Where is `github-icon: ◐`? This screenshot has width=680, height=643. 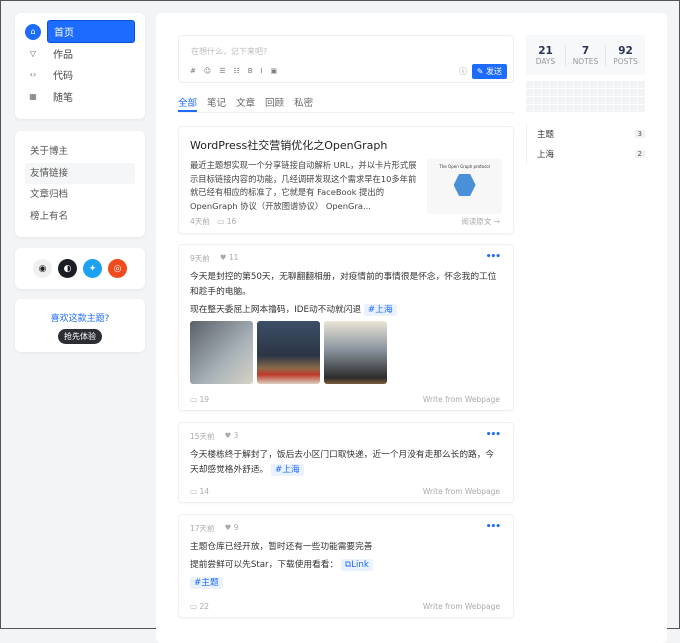 github-icon: ◐ is located at coordinates (67, 268).